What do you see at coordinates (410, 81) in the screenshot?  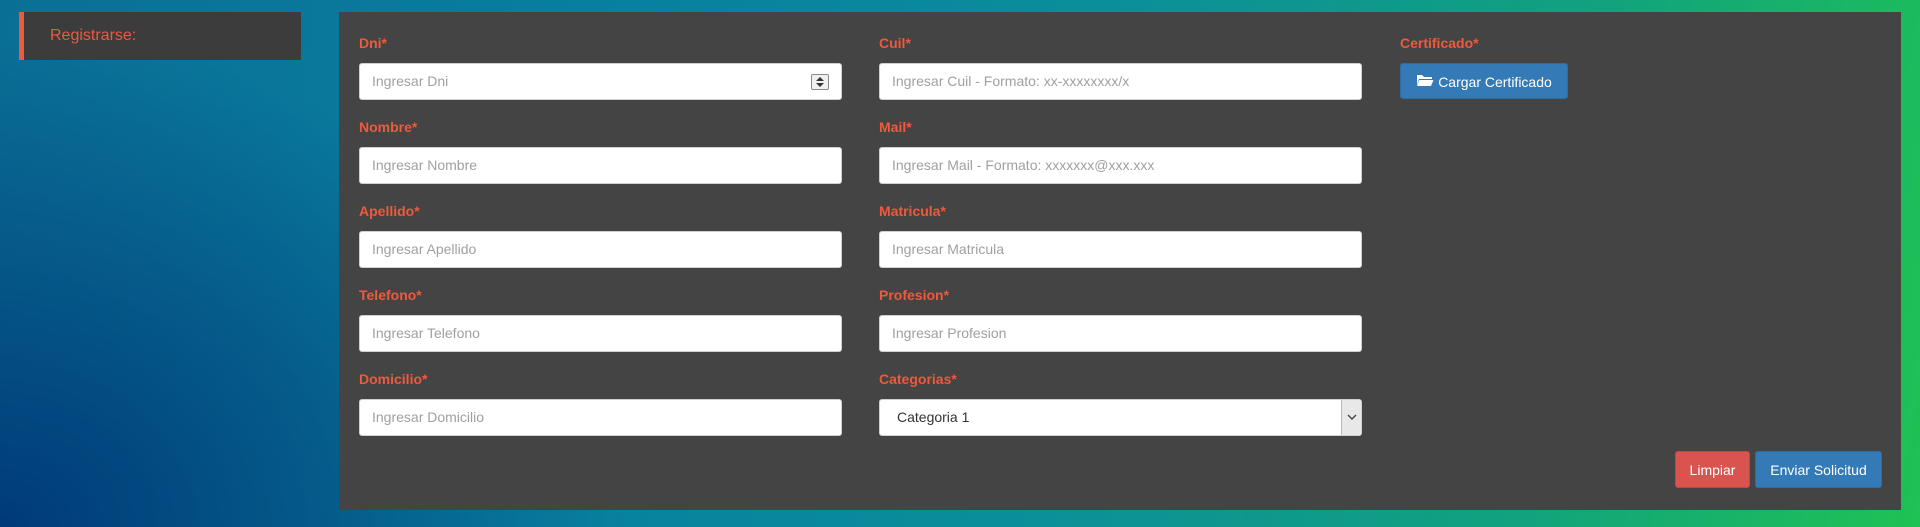 I see `dni-placeholder: Ingresar Dni` at bounding box center [410, 81].